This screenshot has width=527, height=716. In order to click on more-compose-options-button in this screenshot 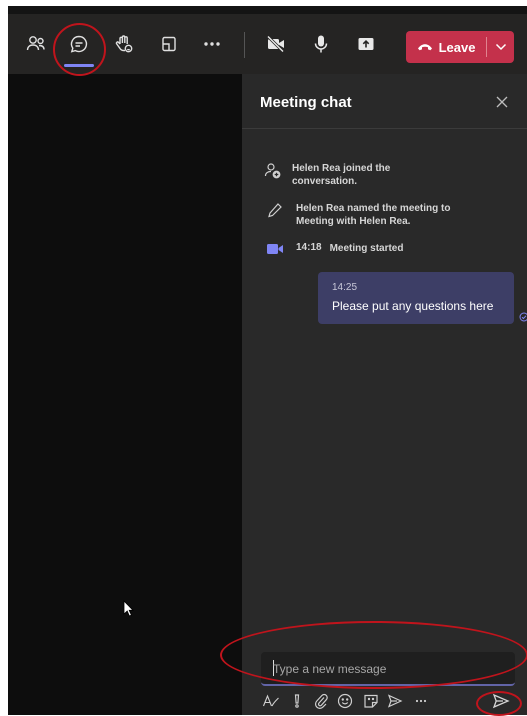, I will do `click(421, 701)`.